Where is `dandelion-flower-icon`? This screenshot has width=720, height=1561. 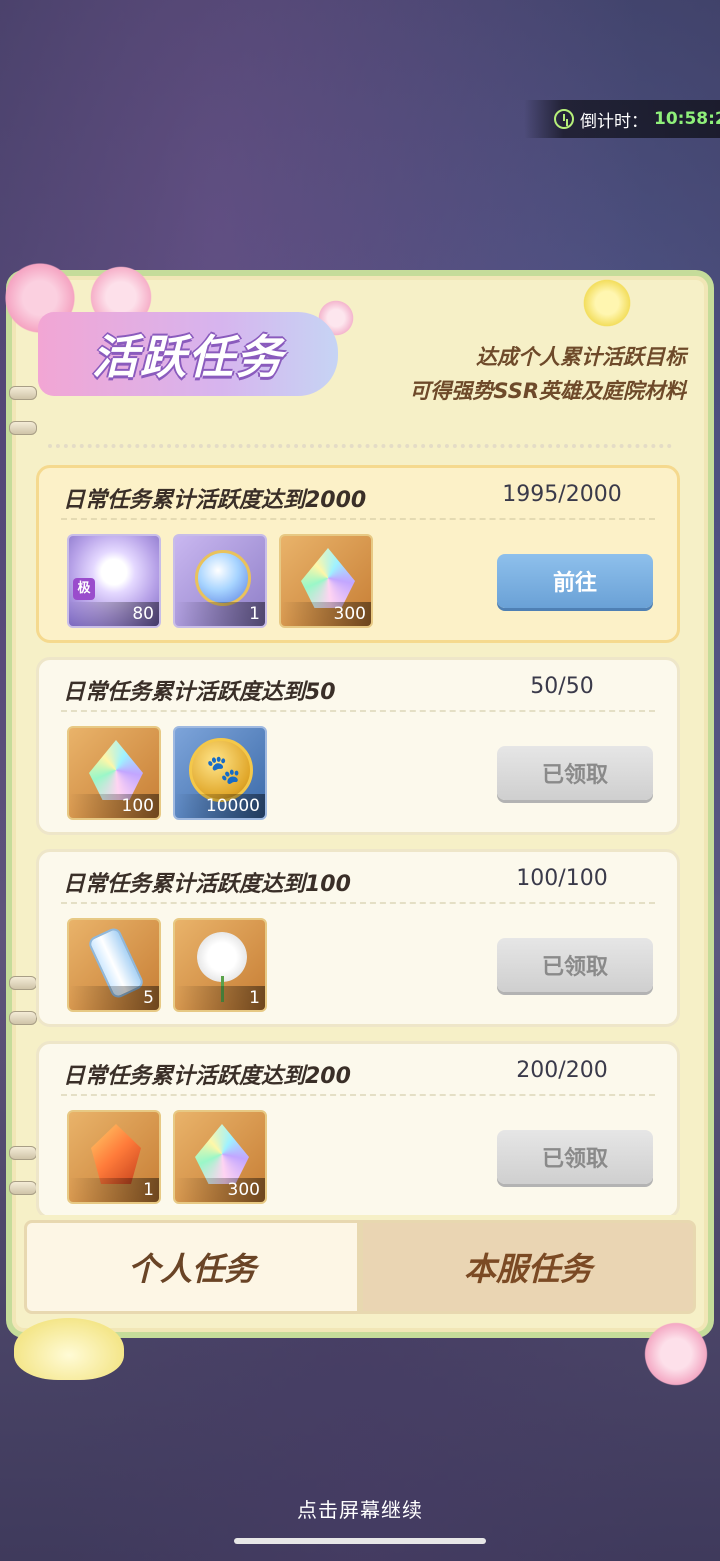 dandelion-flower-icon is located at coordinates (222, 967).